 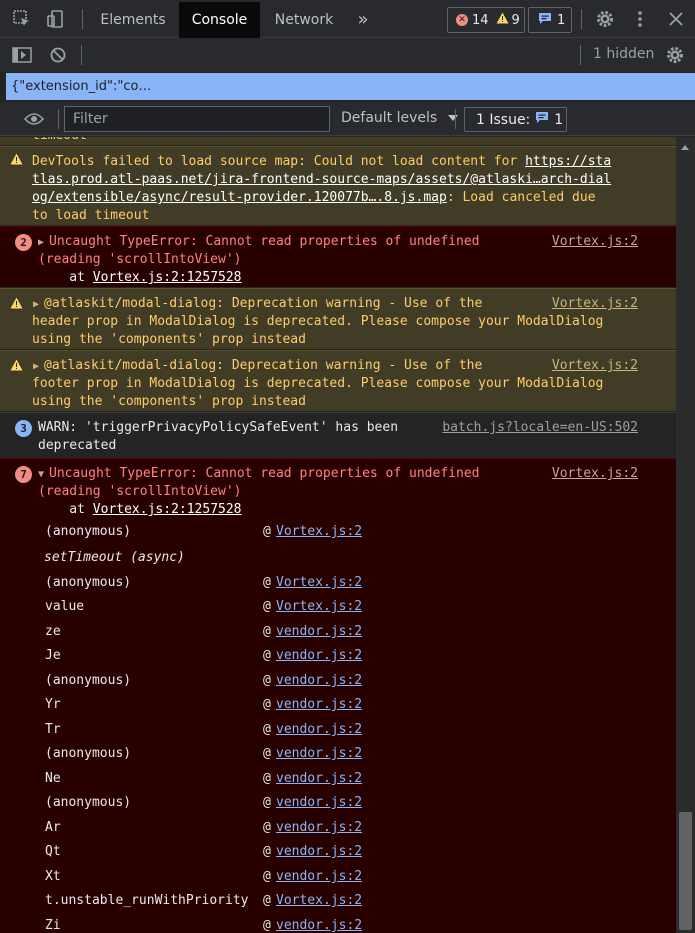 What do you see at coordinates (304, 20) in the screenshot?
I see `tab-network: Network` at bounding box center [304, 20].